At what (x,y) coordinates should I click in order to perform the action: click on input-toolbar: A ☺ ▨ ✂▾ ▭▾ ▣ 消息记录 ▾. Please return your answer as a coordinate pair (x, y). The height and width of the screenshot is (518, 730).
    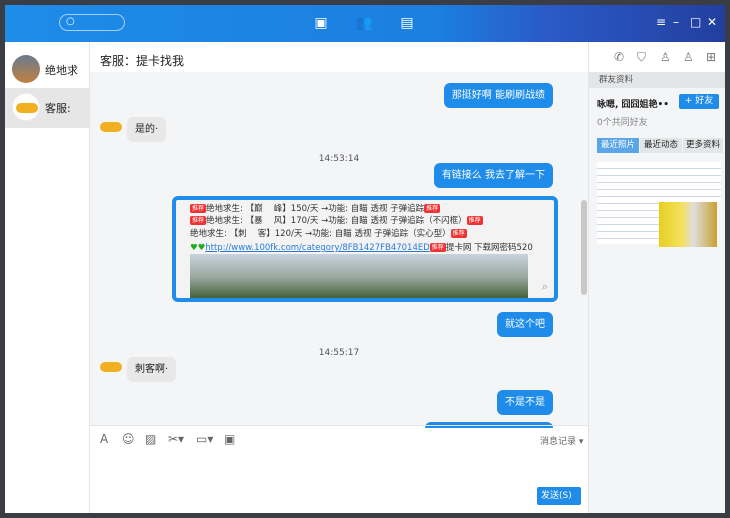
    Looking at the image, I should click on (339, 437).